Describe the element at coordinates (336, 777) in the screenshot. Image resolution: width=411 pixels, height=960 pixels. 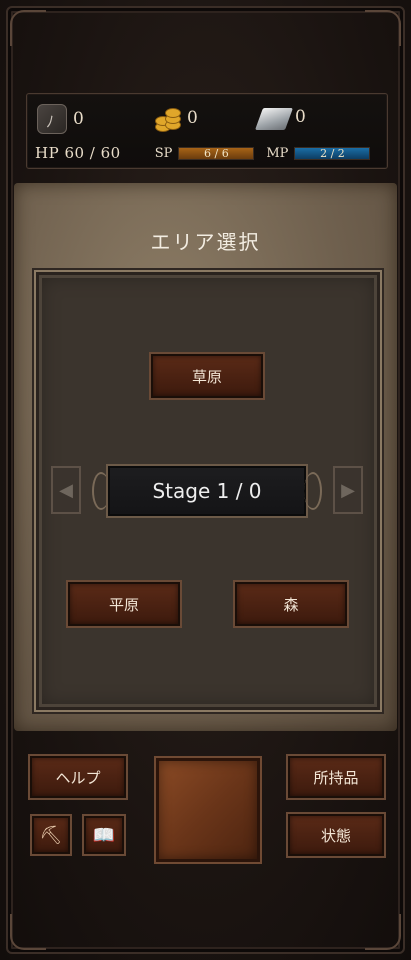
I see `inventory-button: 所持品` at that location.